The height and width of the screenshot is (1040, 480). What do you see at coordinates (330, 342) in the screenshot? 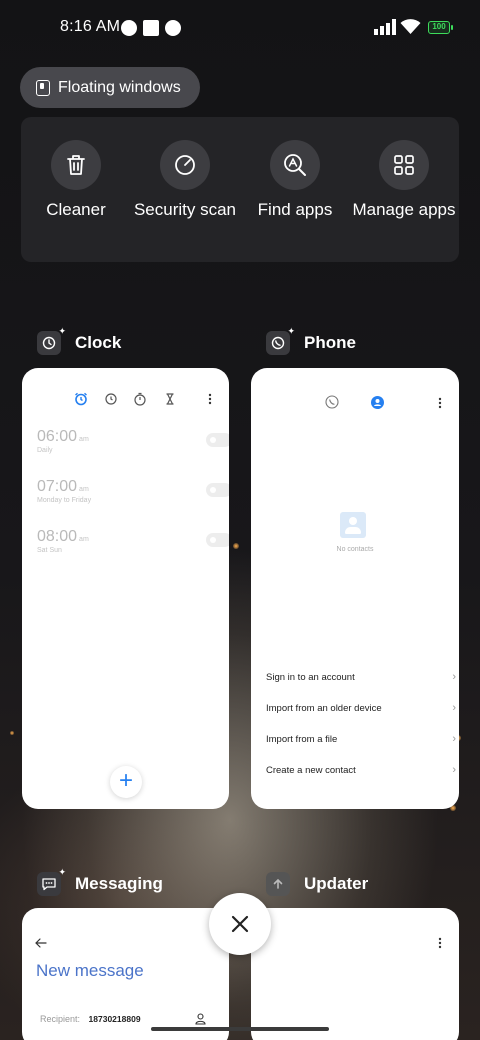
I see `phone-app-name: Phone` at bounding box center [330, 342].